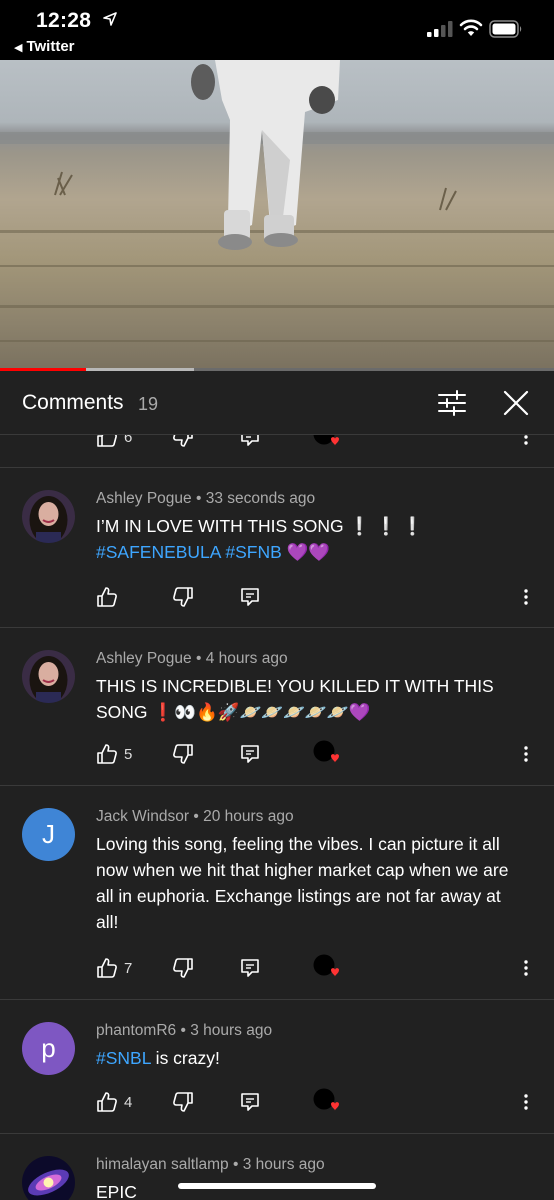  What do you see at coordinates (73, 402) in the screenshot?
I see `comments-title: Comments` at bounding box center [73, 402].